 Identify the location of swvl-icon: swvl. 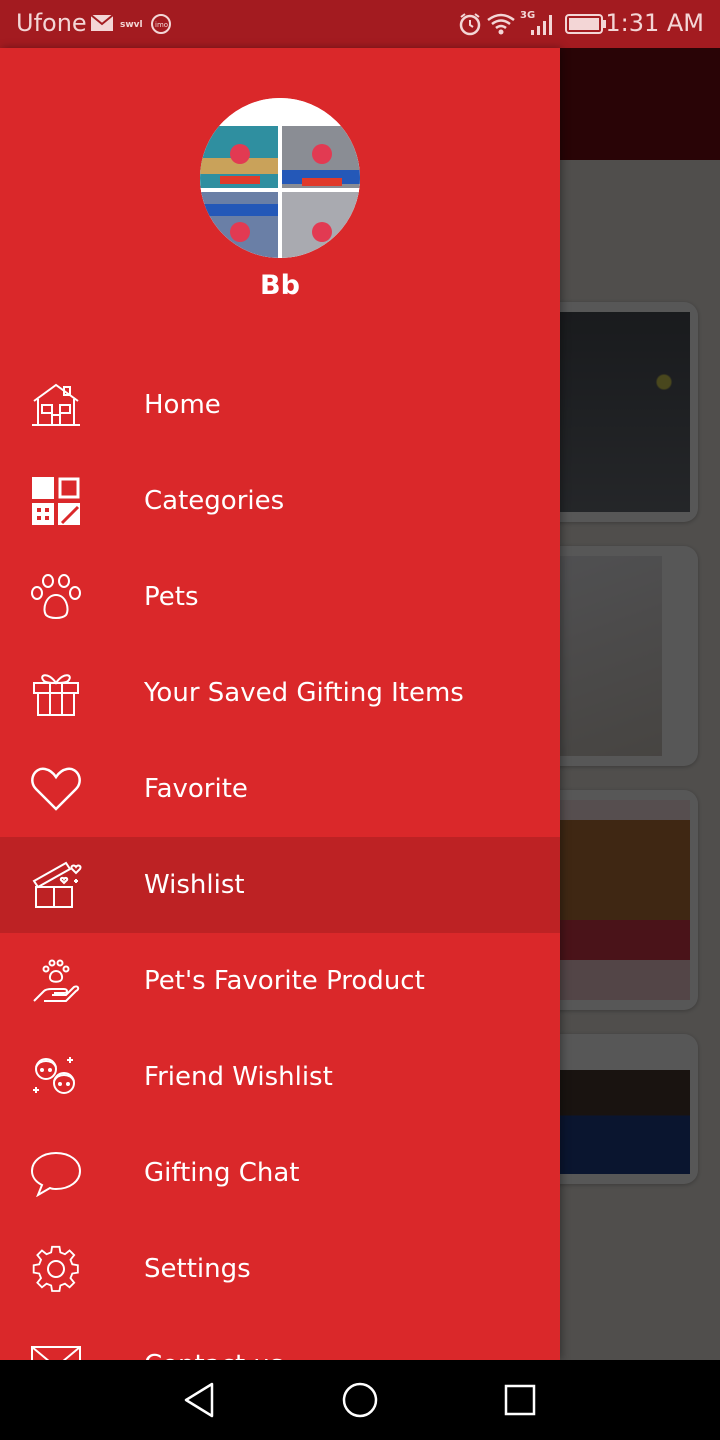
(131, 24).